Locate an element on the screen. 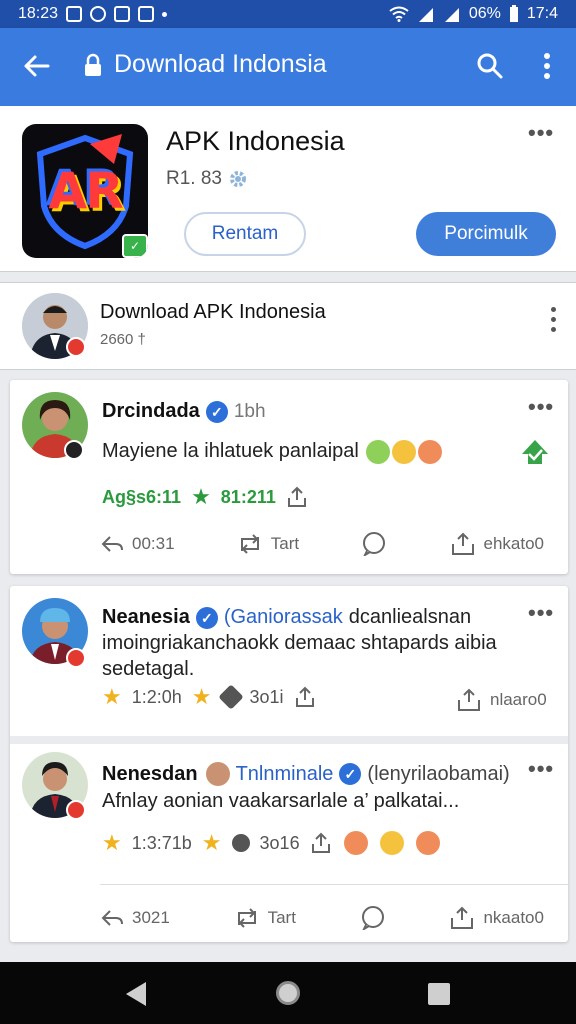 The height and width of the screenshot is (1024, 576). overflow-menu-button is located at coordinates (547, 66).